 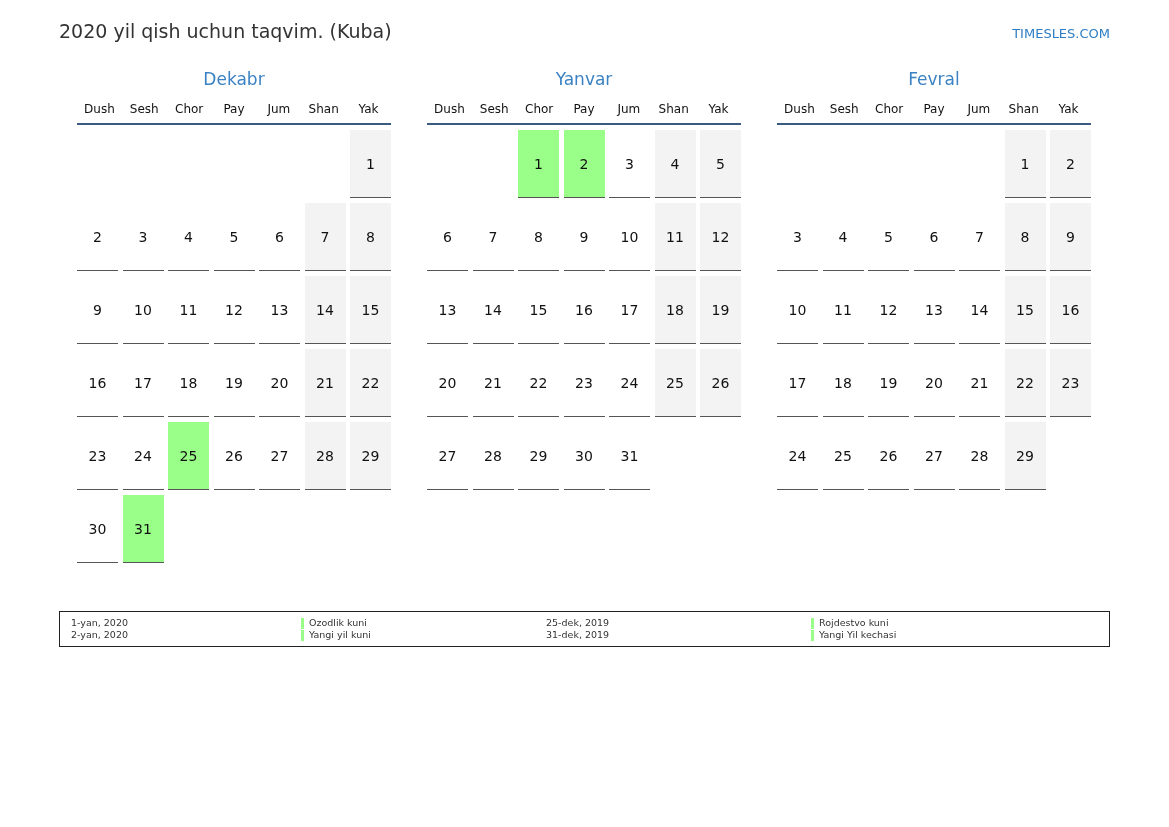 I want to click on page-title: 2020 yil qish uchun taqvim. (Kuba), so click(x=225, y=31).